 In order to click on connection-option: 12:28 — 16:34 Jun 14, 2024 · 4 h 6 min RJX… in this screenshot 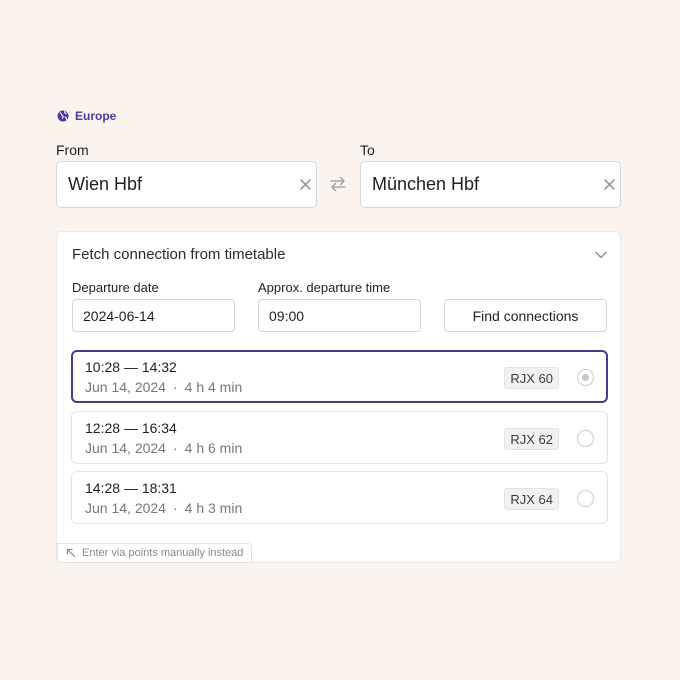, I will do `click(339, 437)`.